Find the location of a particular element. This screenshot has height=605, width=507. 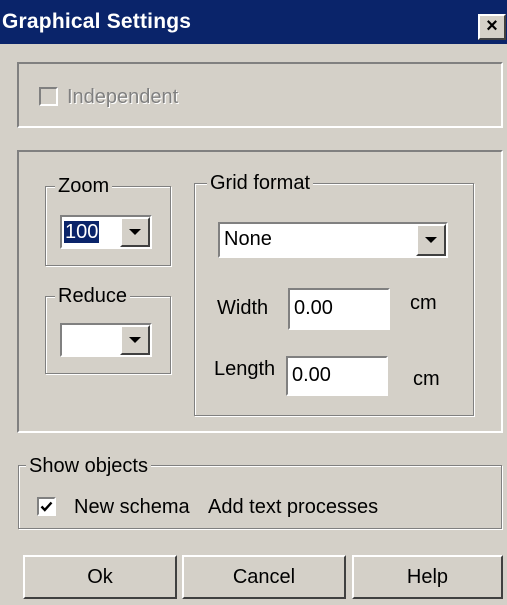

close-button: × is located at coordinates (492, 27).